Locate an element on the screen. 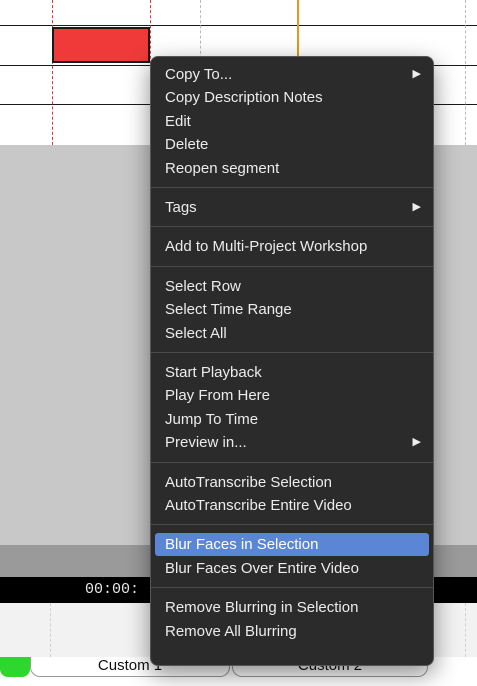 The image size is (477, 686). menu-item-jump-to-time: Jump To Time is located at coordinates (292, 419).